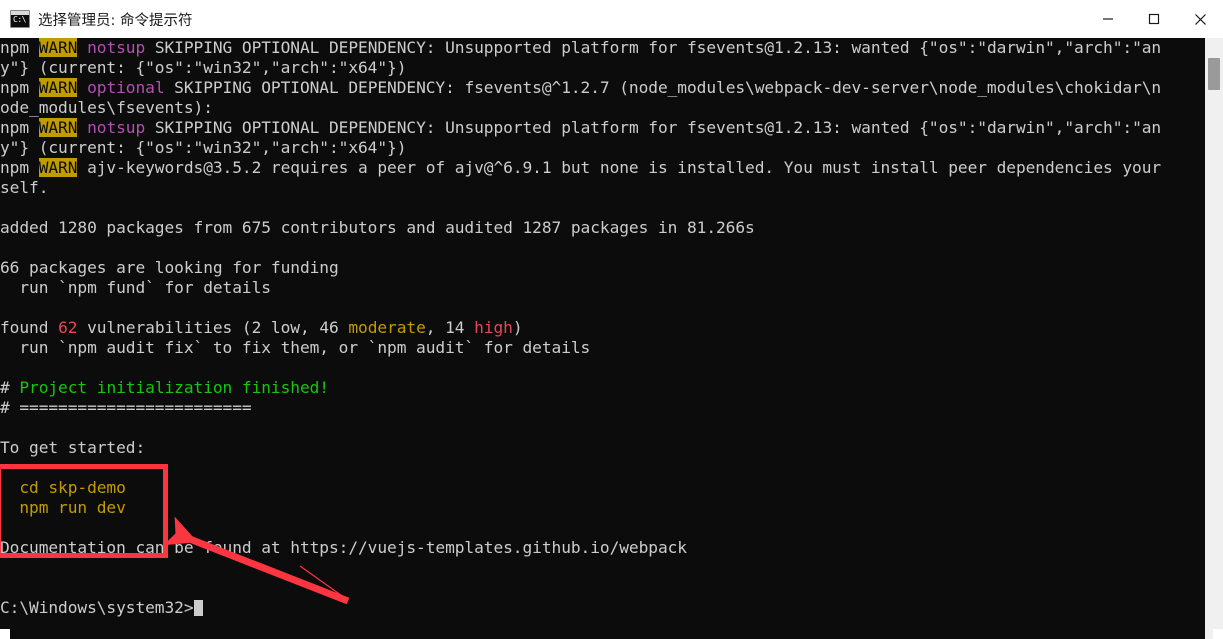 The height and width of the screenshot is (639, 1223). I want to click on close-icon, so click(1200, 19).